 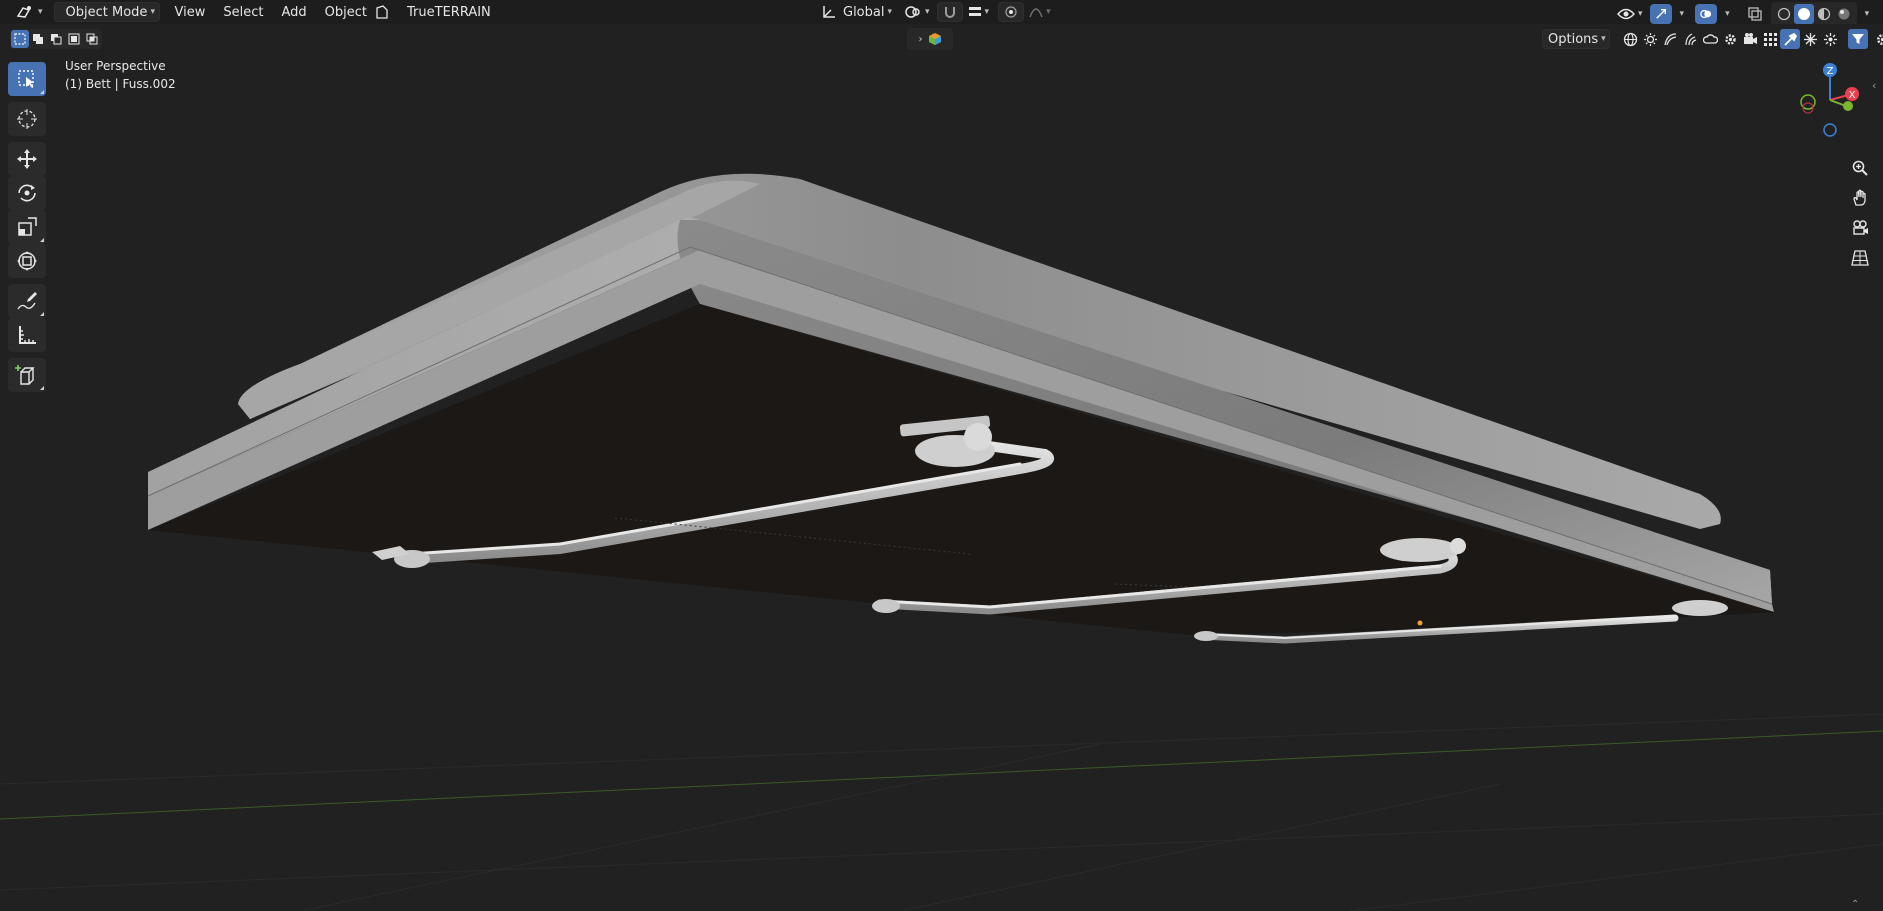 I want to click on cloud-icon, so click(x=1710, y=39).